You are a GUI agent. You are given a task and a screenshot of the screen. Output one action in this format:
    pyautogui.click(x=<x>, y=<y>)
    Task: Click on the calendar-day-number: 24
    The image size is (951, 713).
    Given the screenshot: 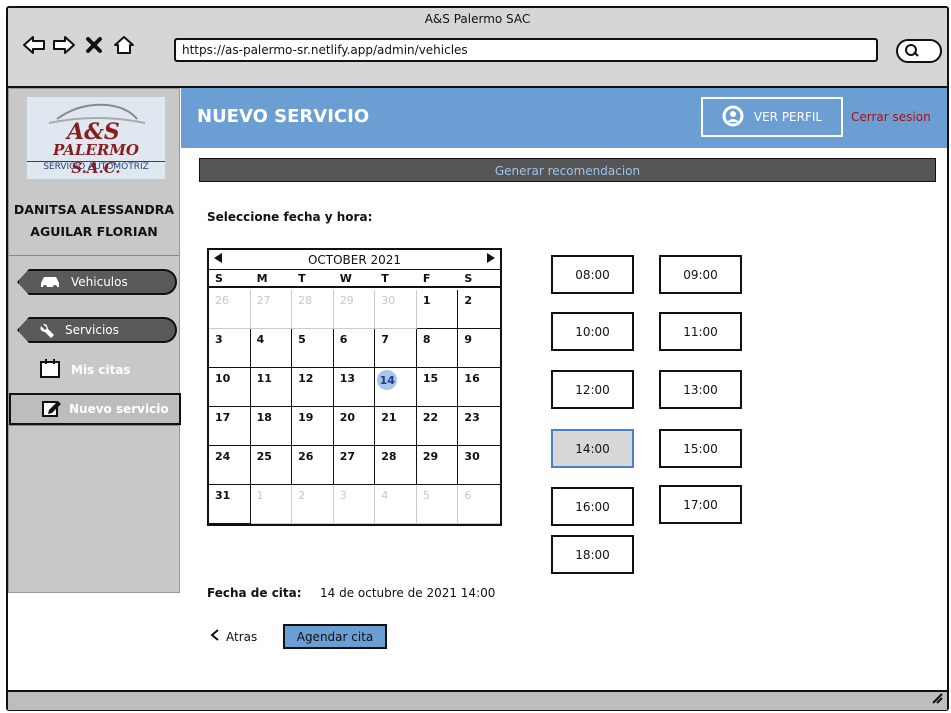 What is the action you would take?
    pyautogui.click(x=223, y=456)
    